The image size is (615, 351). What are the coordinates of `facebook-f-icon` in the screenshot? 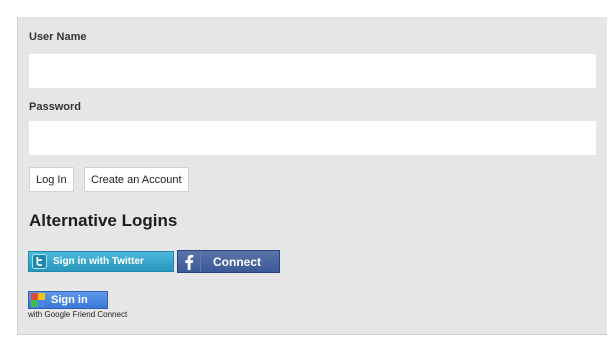 It's located at (189, 261).